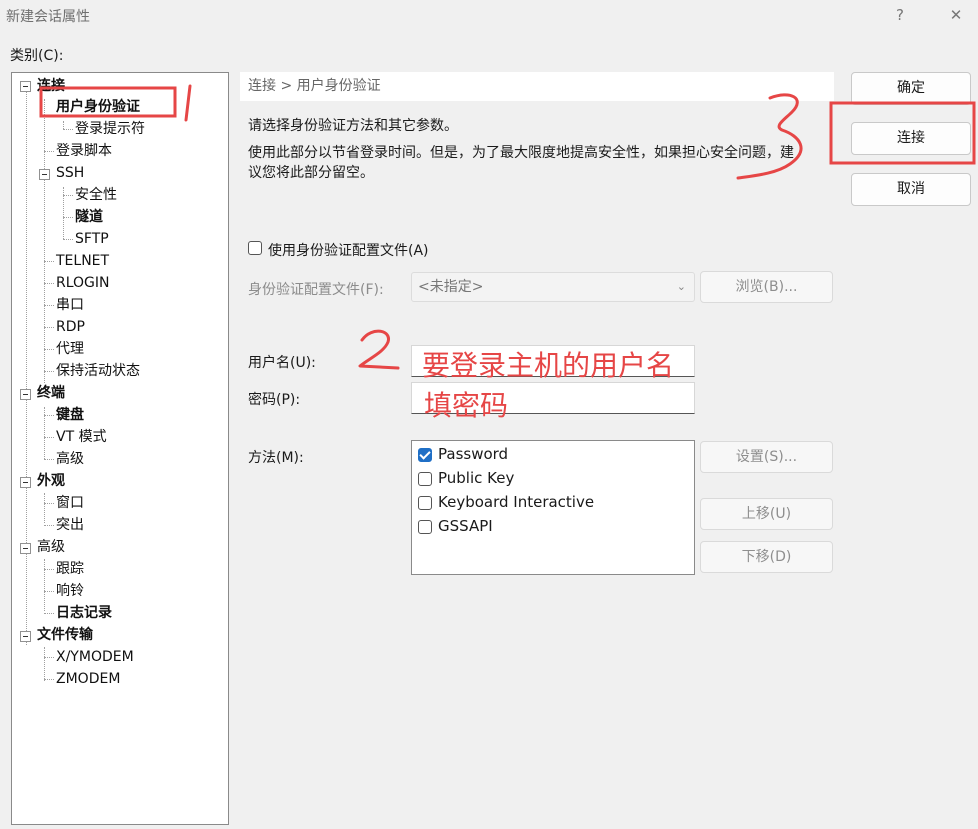 The height and width of the screenshot is (829, 978). I want to click on tree-item-rdp: RDP, so click(70, 327).